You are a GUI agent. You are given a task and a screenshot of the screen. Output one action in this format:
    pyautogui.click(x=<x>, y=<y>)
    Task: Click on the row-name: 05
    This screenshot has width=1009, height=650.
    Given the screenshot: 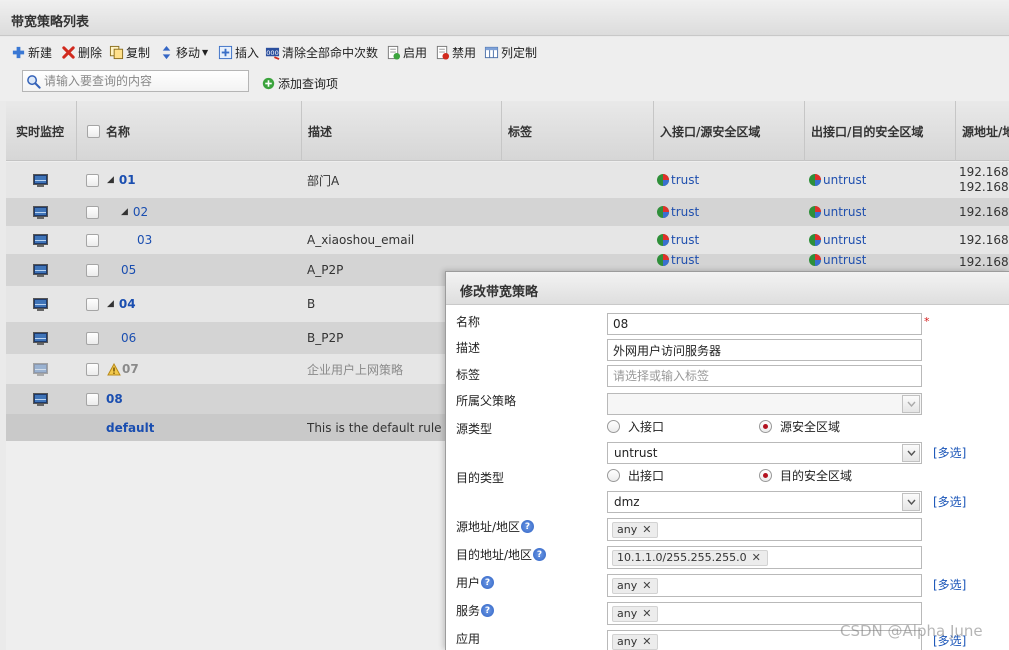 What is the action you would take?
    pyautogui.click(x=128, y=270)
    